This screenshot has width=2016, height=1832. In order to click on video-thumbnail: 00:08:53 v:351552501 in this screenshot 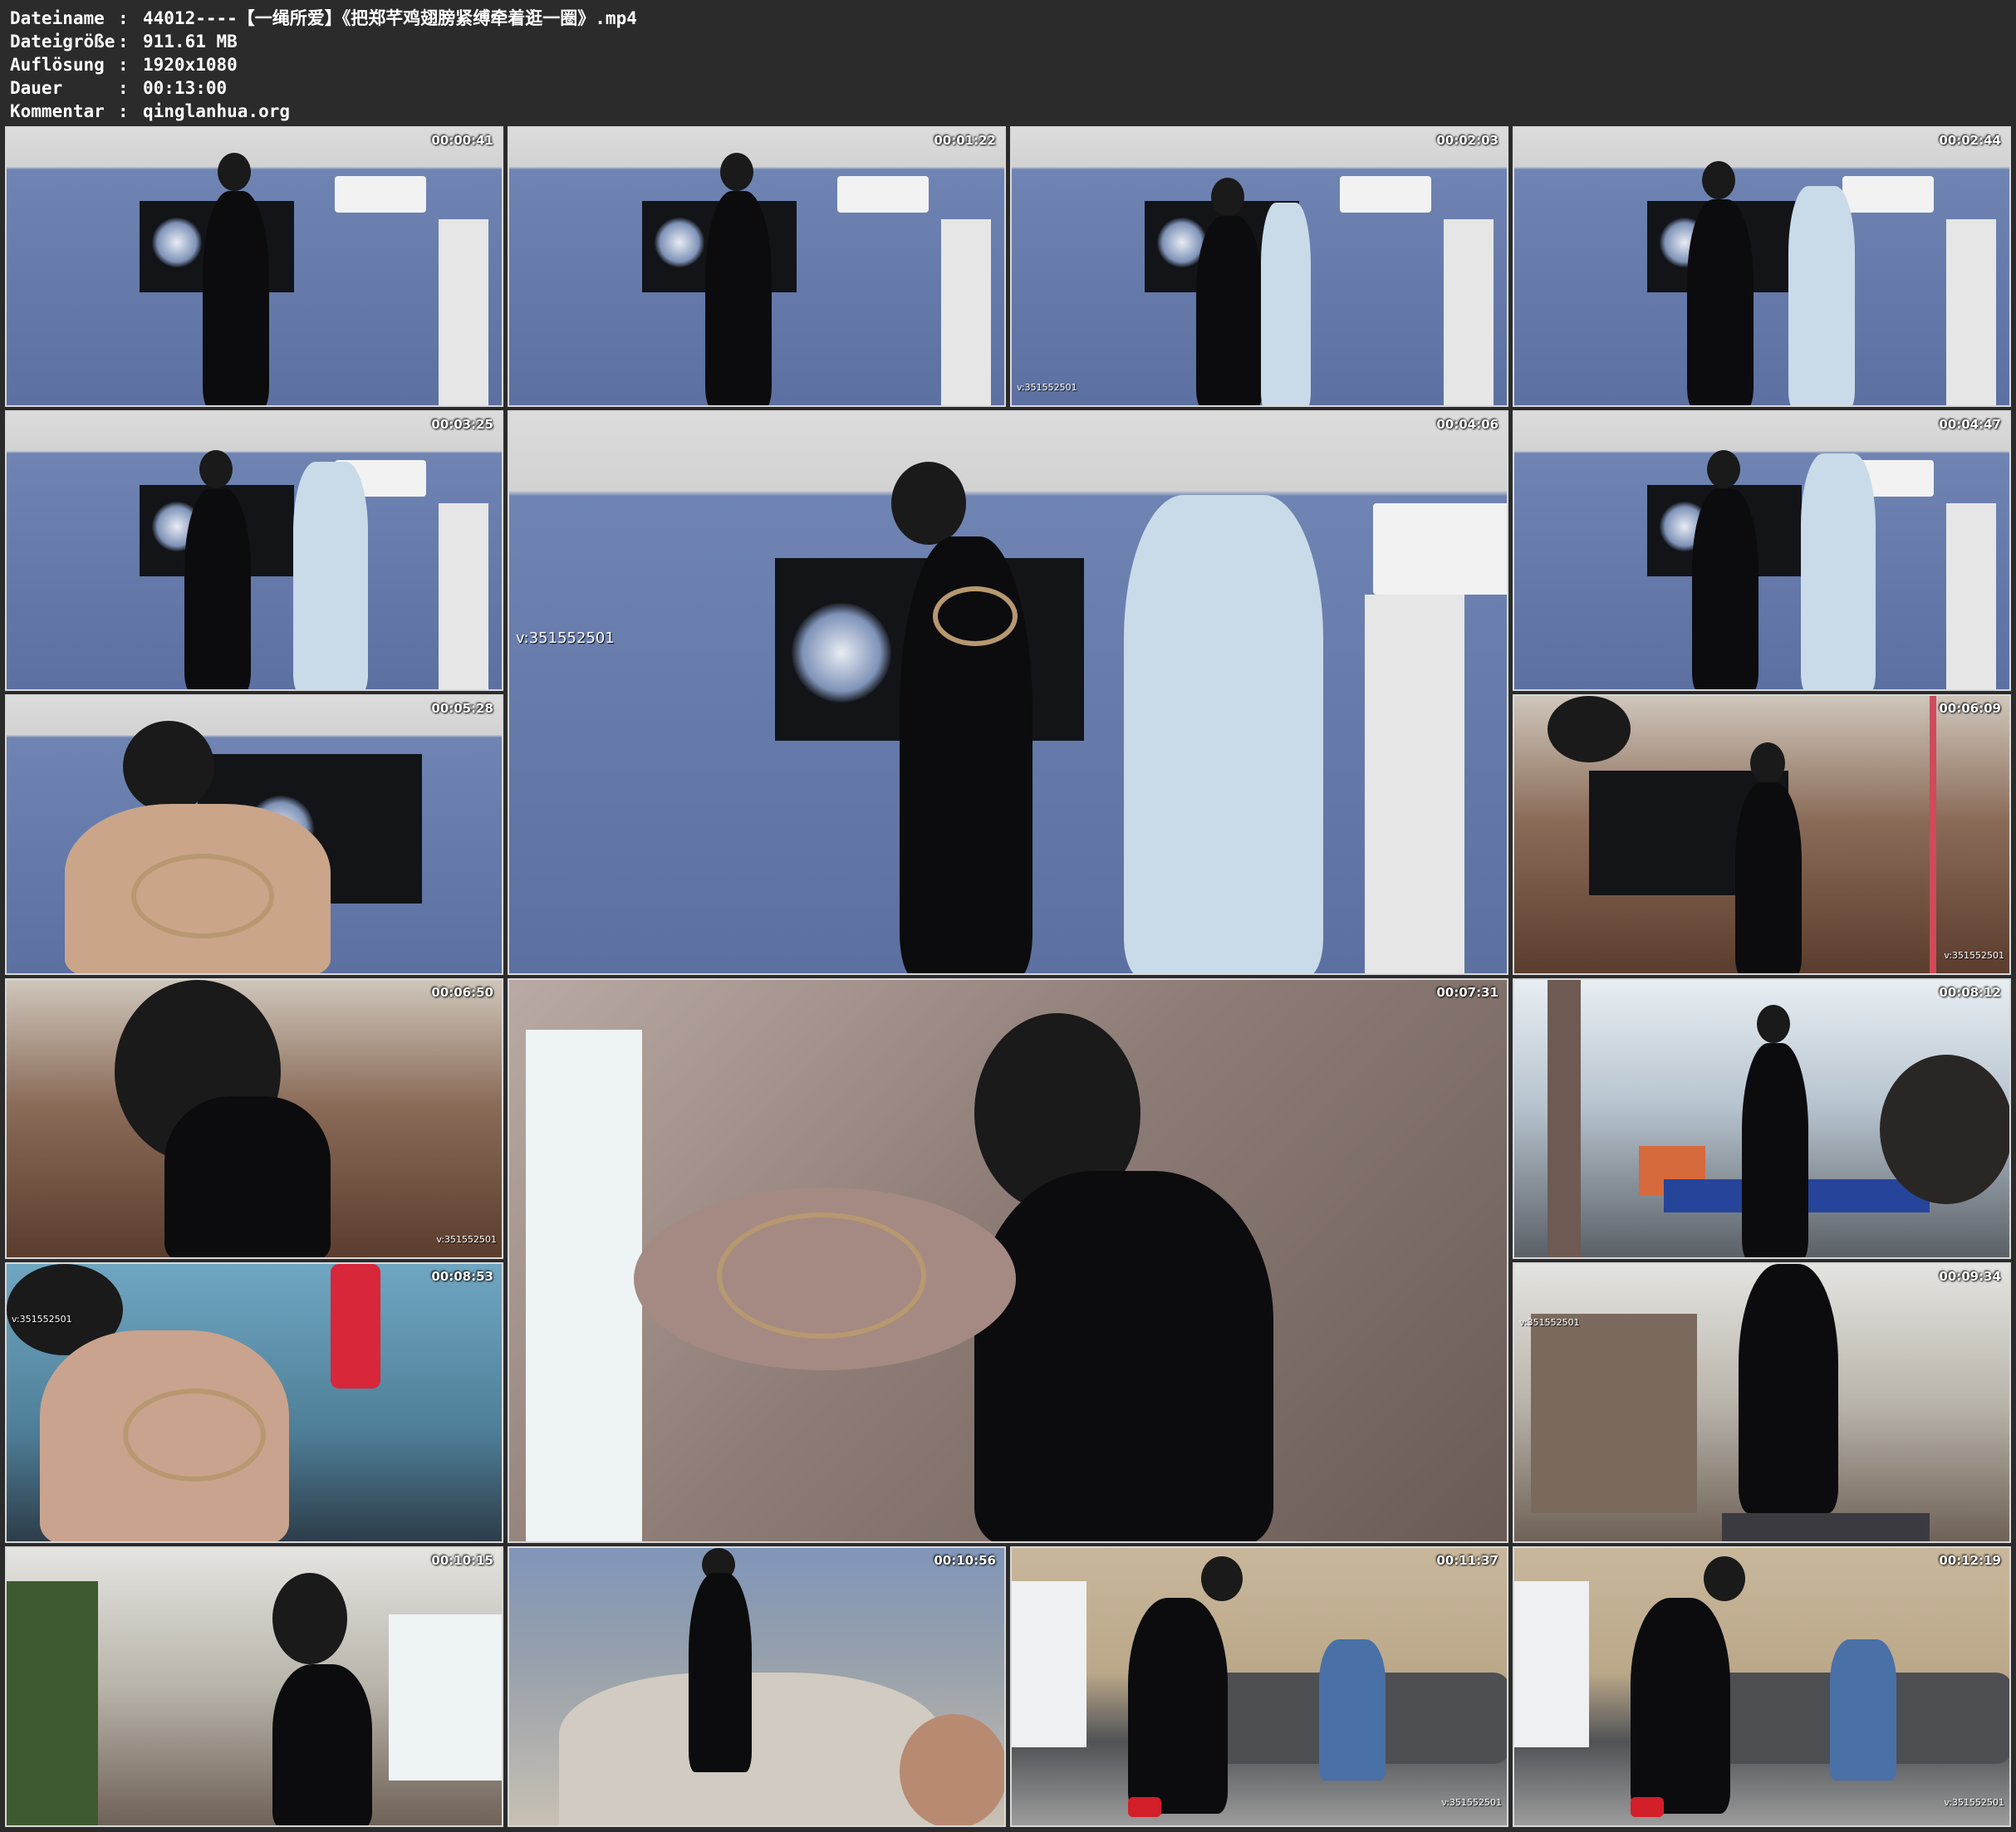, I will do `click(254, 1402)`.